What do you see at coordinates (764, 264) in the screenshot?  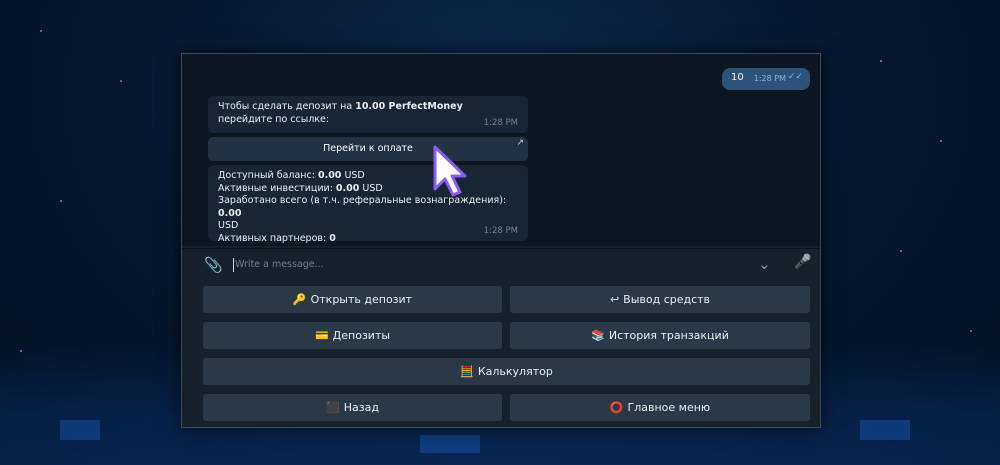 I see `chevron-down-icon: ⌄` at bounding box center [764, 264].